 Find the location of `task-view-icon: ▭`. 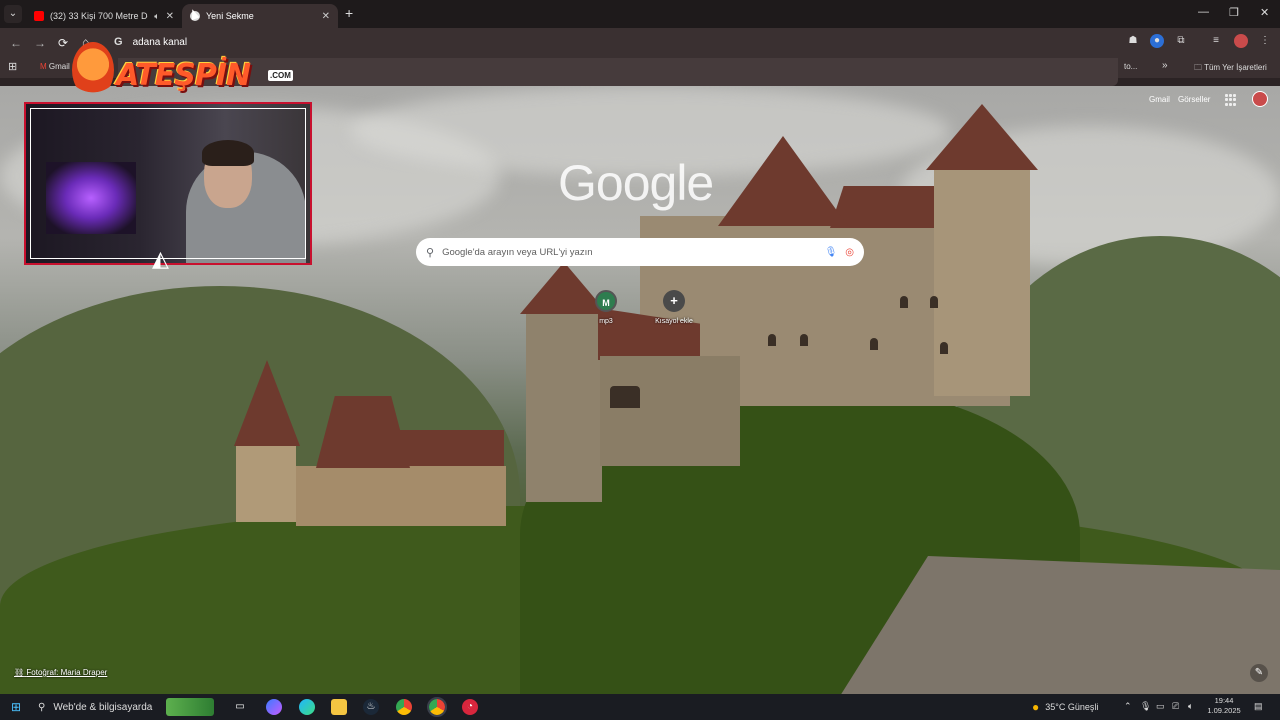

task-view-icon: ▭ is located at coordinates (240, 707).